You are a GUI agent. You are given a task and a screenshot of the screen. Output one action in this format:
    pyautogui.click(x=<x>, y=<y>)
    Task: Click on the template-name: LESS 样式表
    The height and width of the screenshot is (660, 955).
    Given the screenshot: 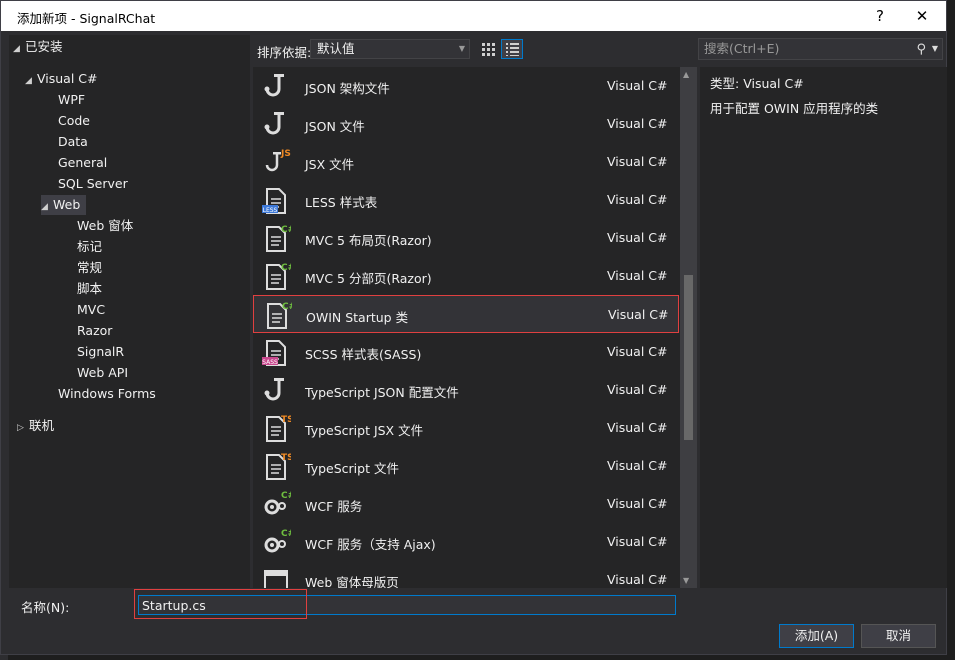 What is the action you would take?
    pyautogui.click(x=341, y=202)
    